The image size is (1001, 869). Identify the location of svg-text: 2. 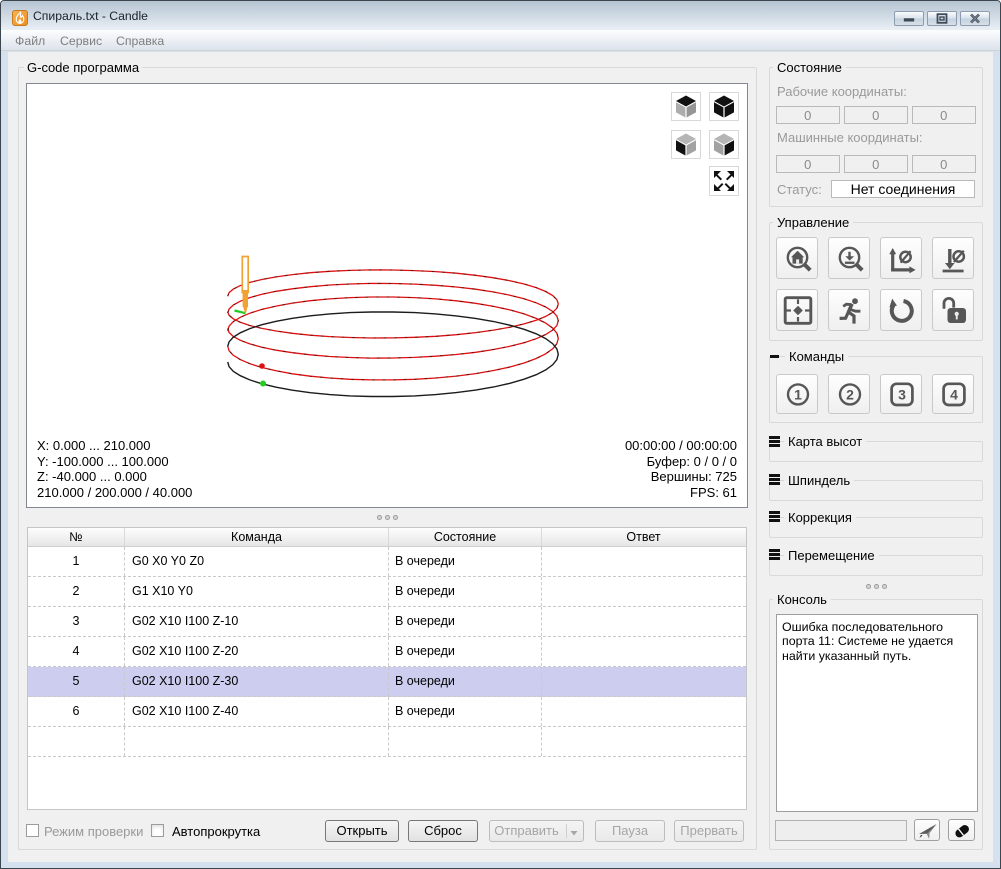
(850, 394).